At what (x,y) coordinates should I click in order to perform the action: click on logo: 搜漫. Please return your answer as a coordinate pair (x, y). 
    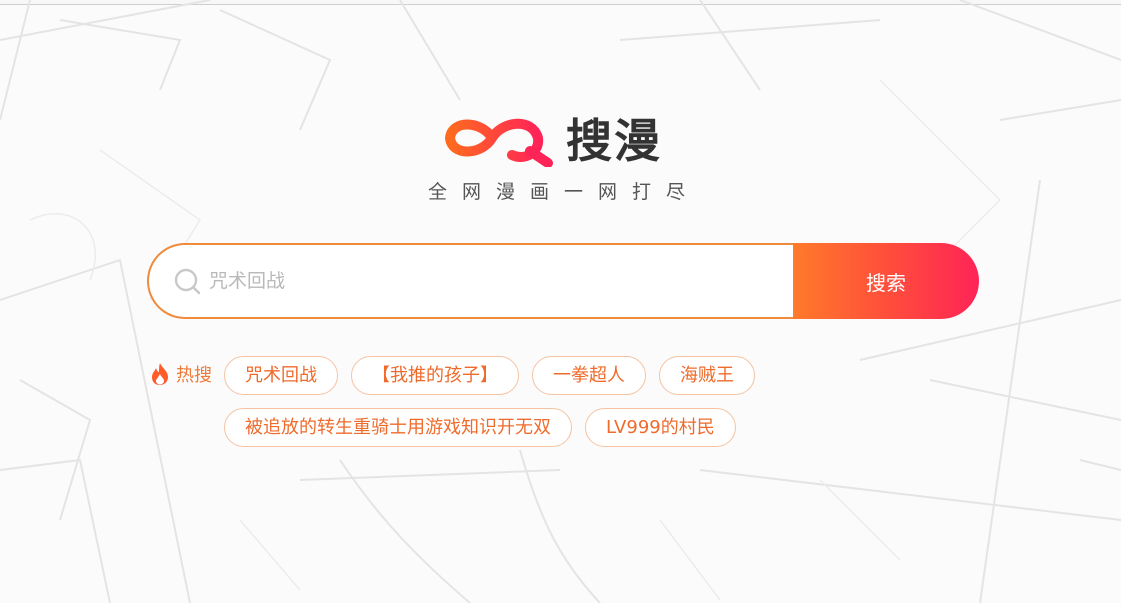
    Looking at the image, I should click on (553, 138).